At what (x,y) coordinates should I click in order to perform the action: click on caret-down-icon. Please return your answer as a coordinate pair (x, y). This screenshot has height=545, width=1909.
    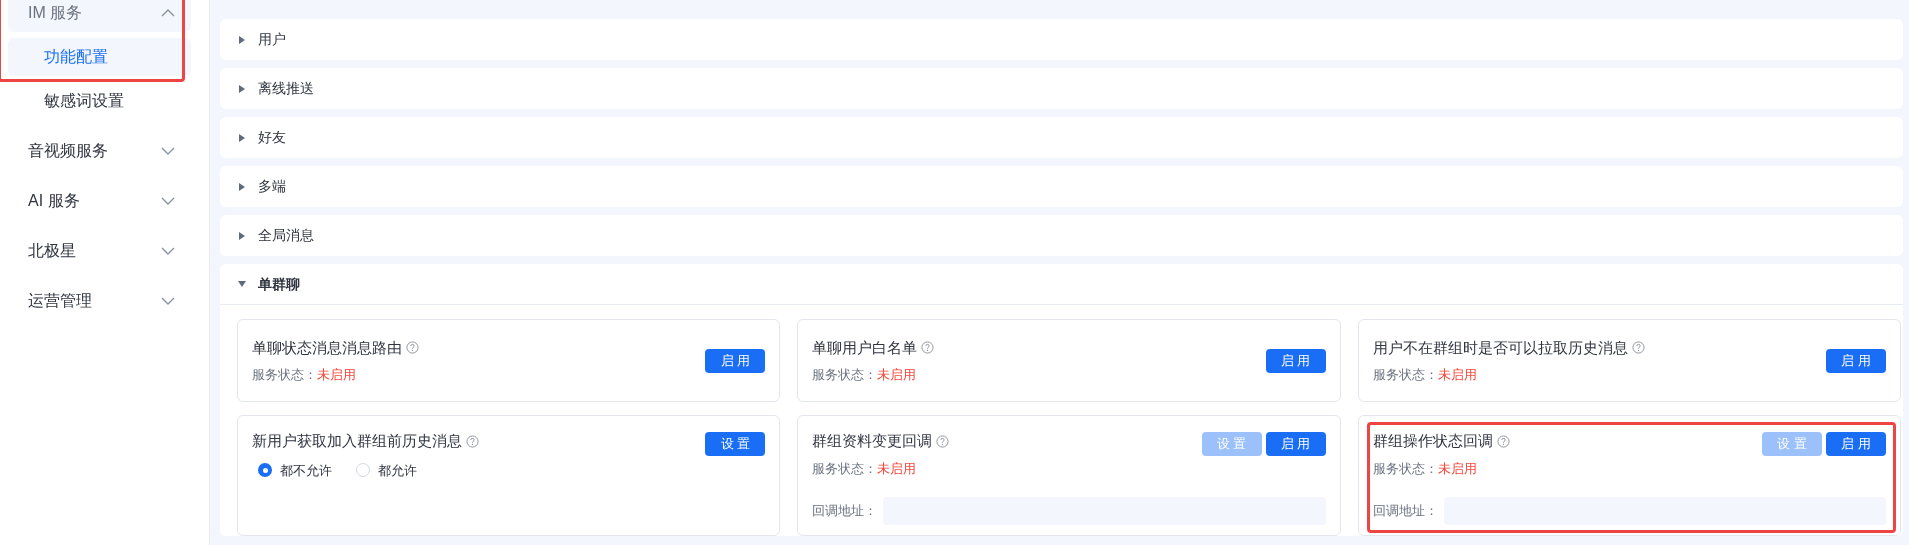
    Looking at the image, I should click on (242, 284).